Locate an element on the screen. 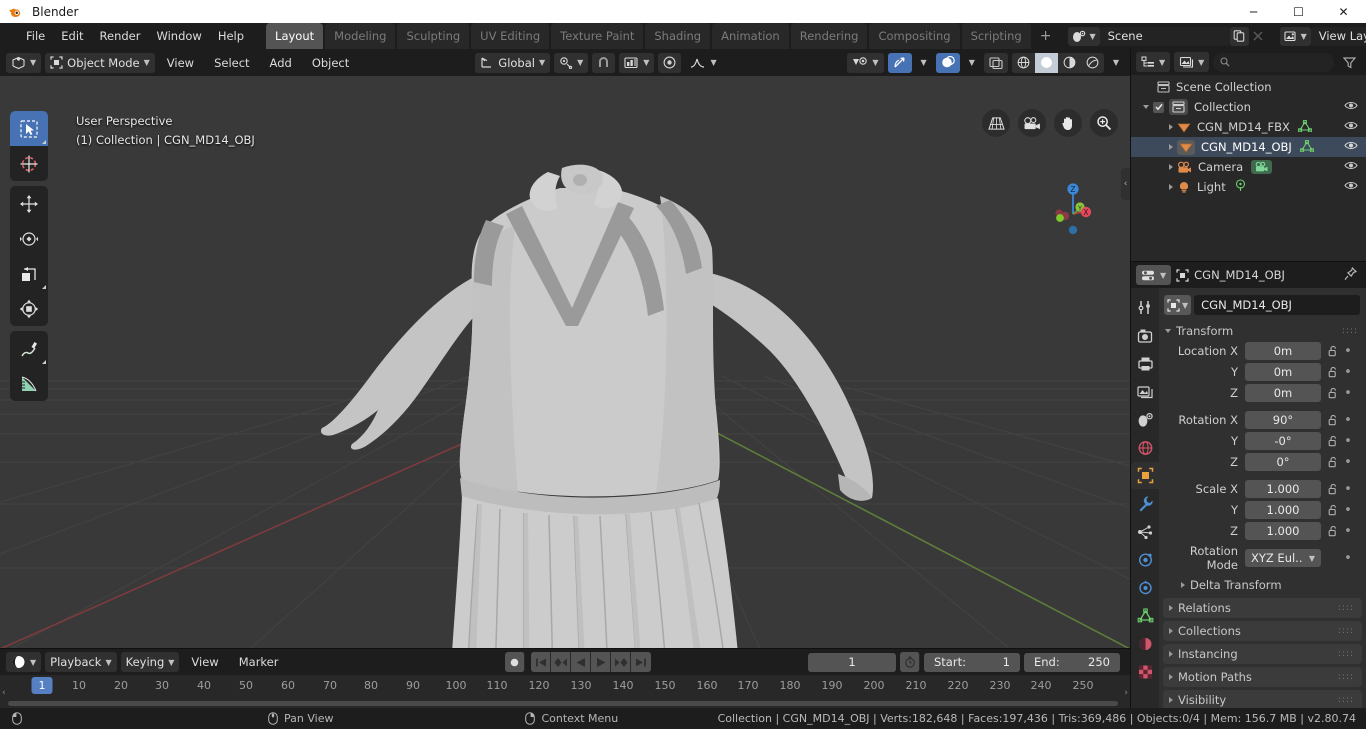  outliner-row-camera: Camera is located at coordinates (1248, 167).